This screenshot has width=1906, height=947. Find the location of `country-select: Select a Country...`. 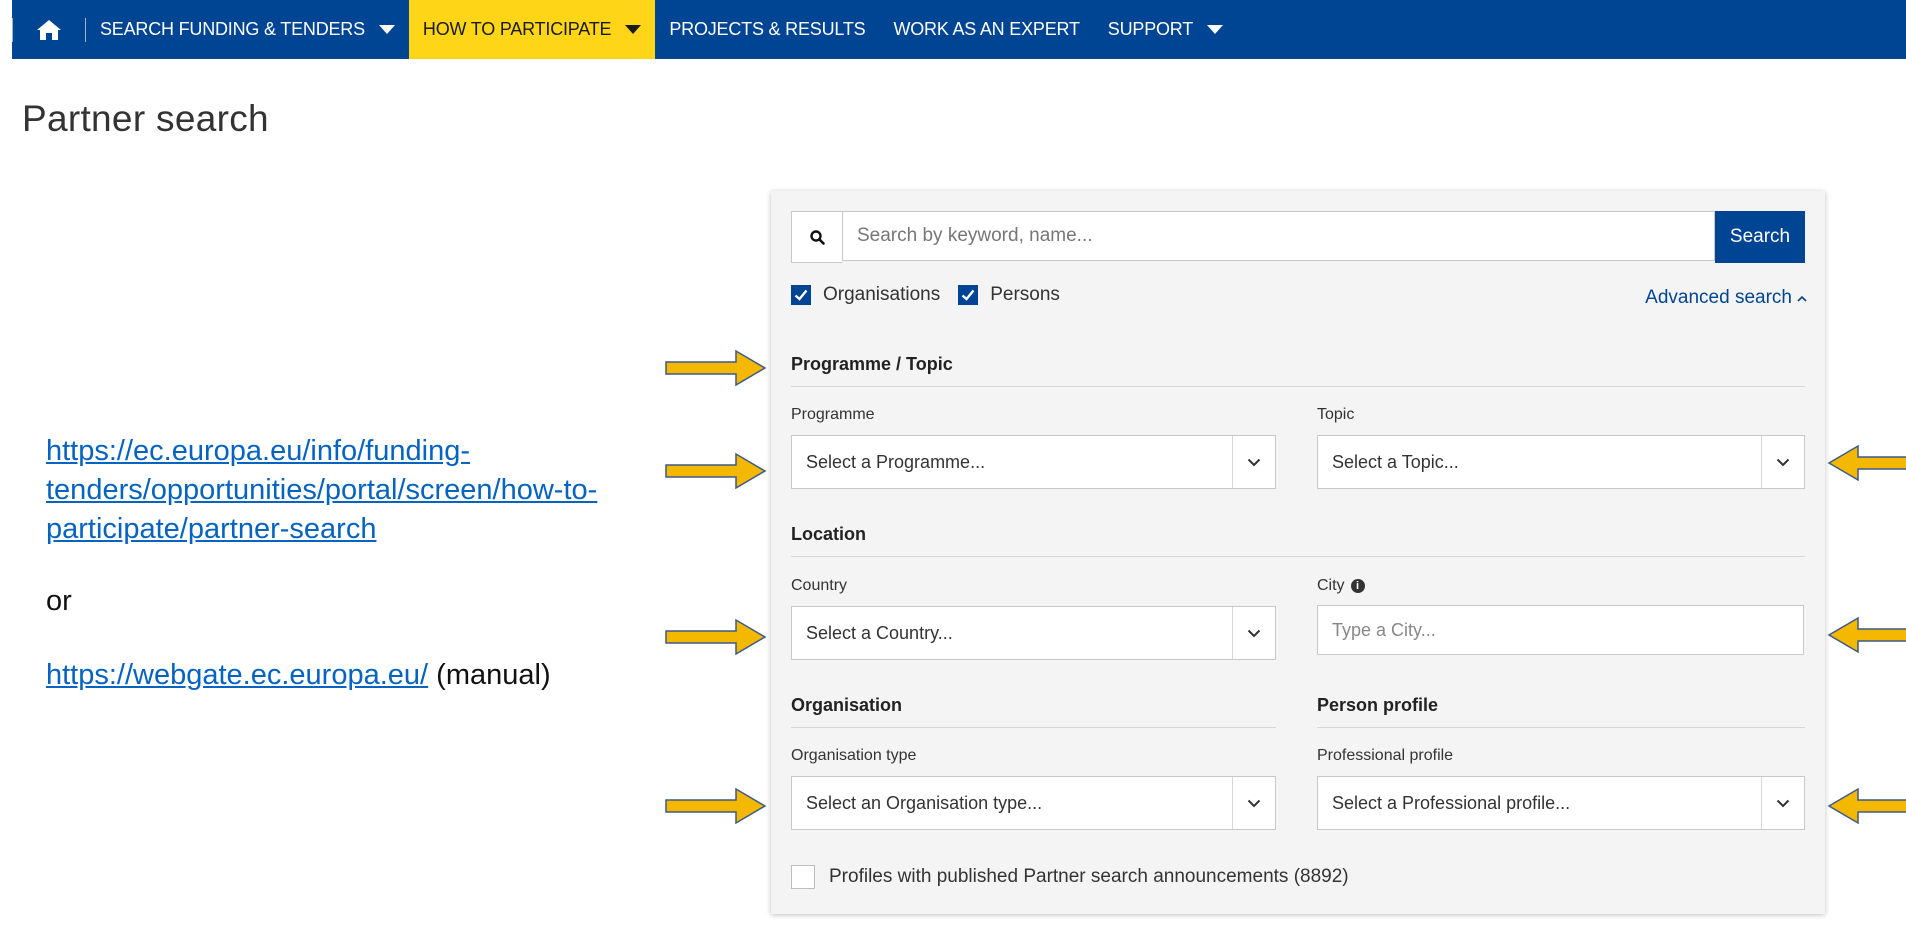

country-select: Select a Country... is located at coordinates (1033, 633).